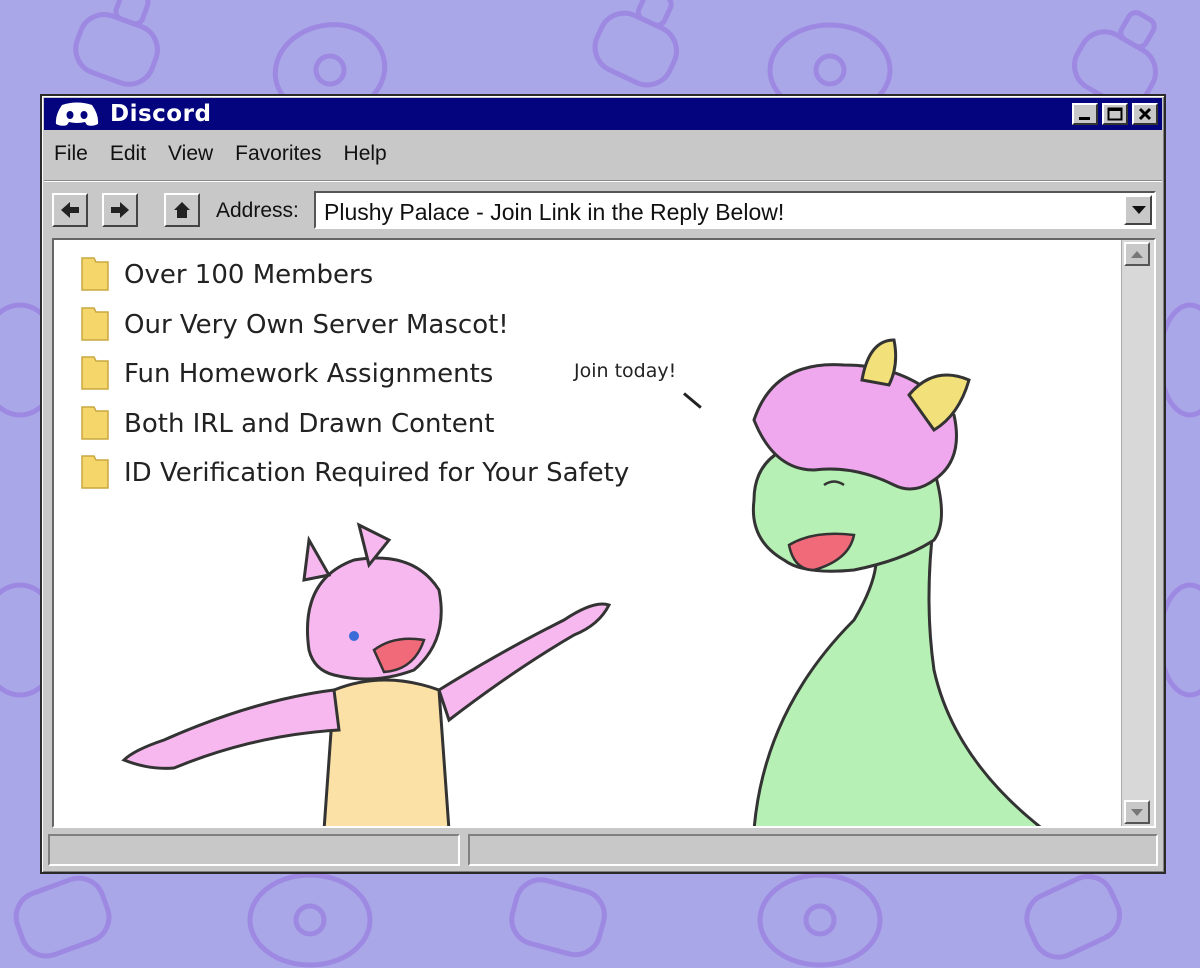 The height and width of the screenshot is (968, 1200). I want to click on maximize-icon, so click(1115, 114).